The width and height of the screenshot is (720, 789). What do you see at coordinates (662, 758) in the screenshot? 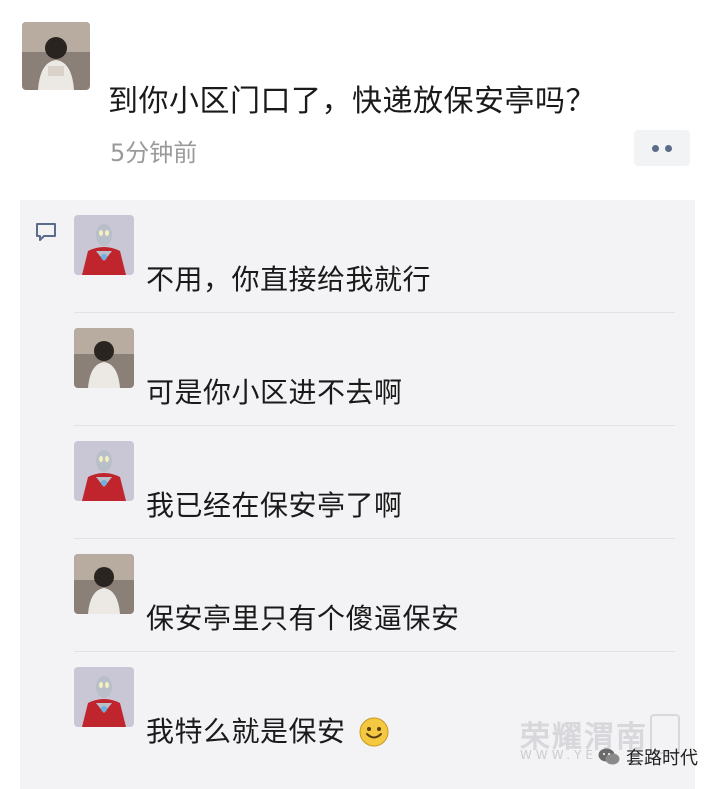
I see `account-name: 套路时代` at bounding box center [662, 758].